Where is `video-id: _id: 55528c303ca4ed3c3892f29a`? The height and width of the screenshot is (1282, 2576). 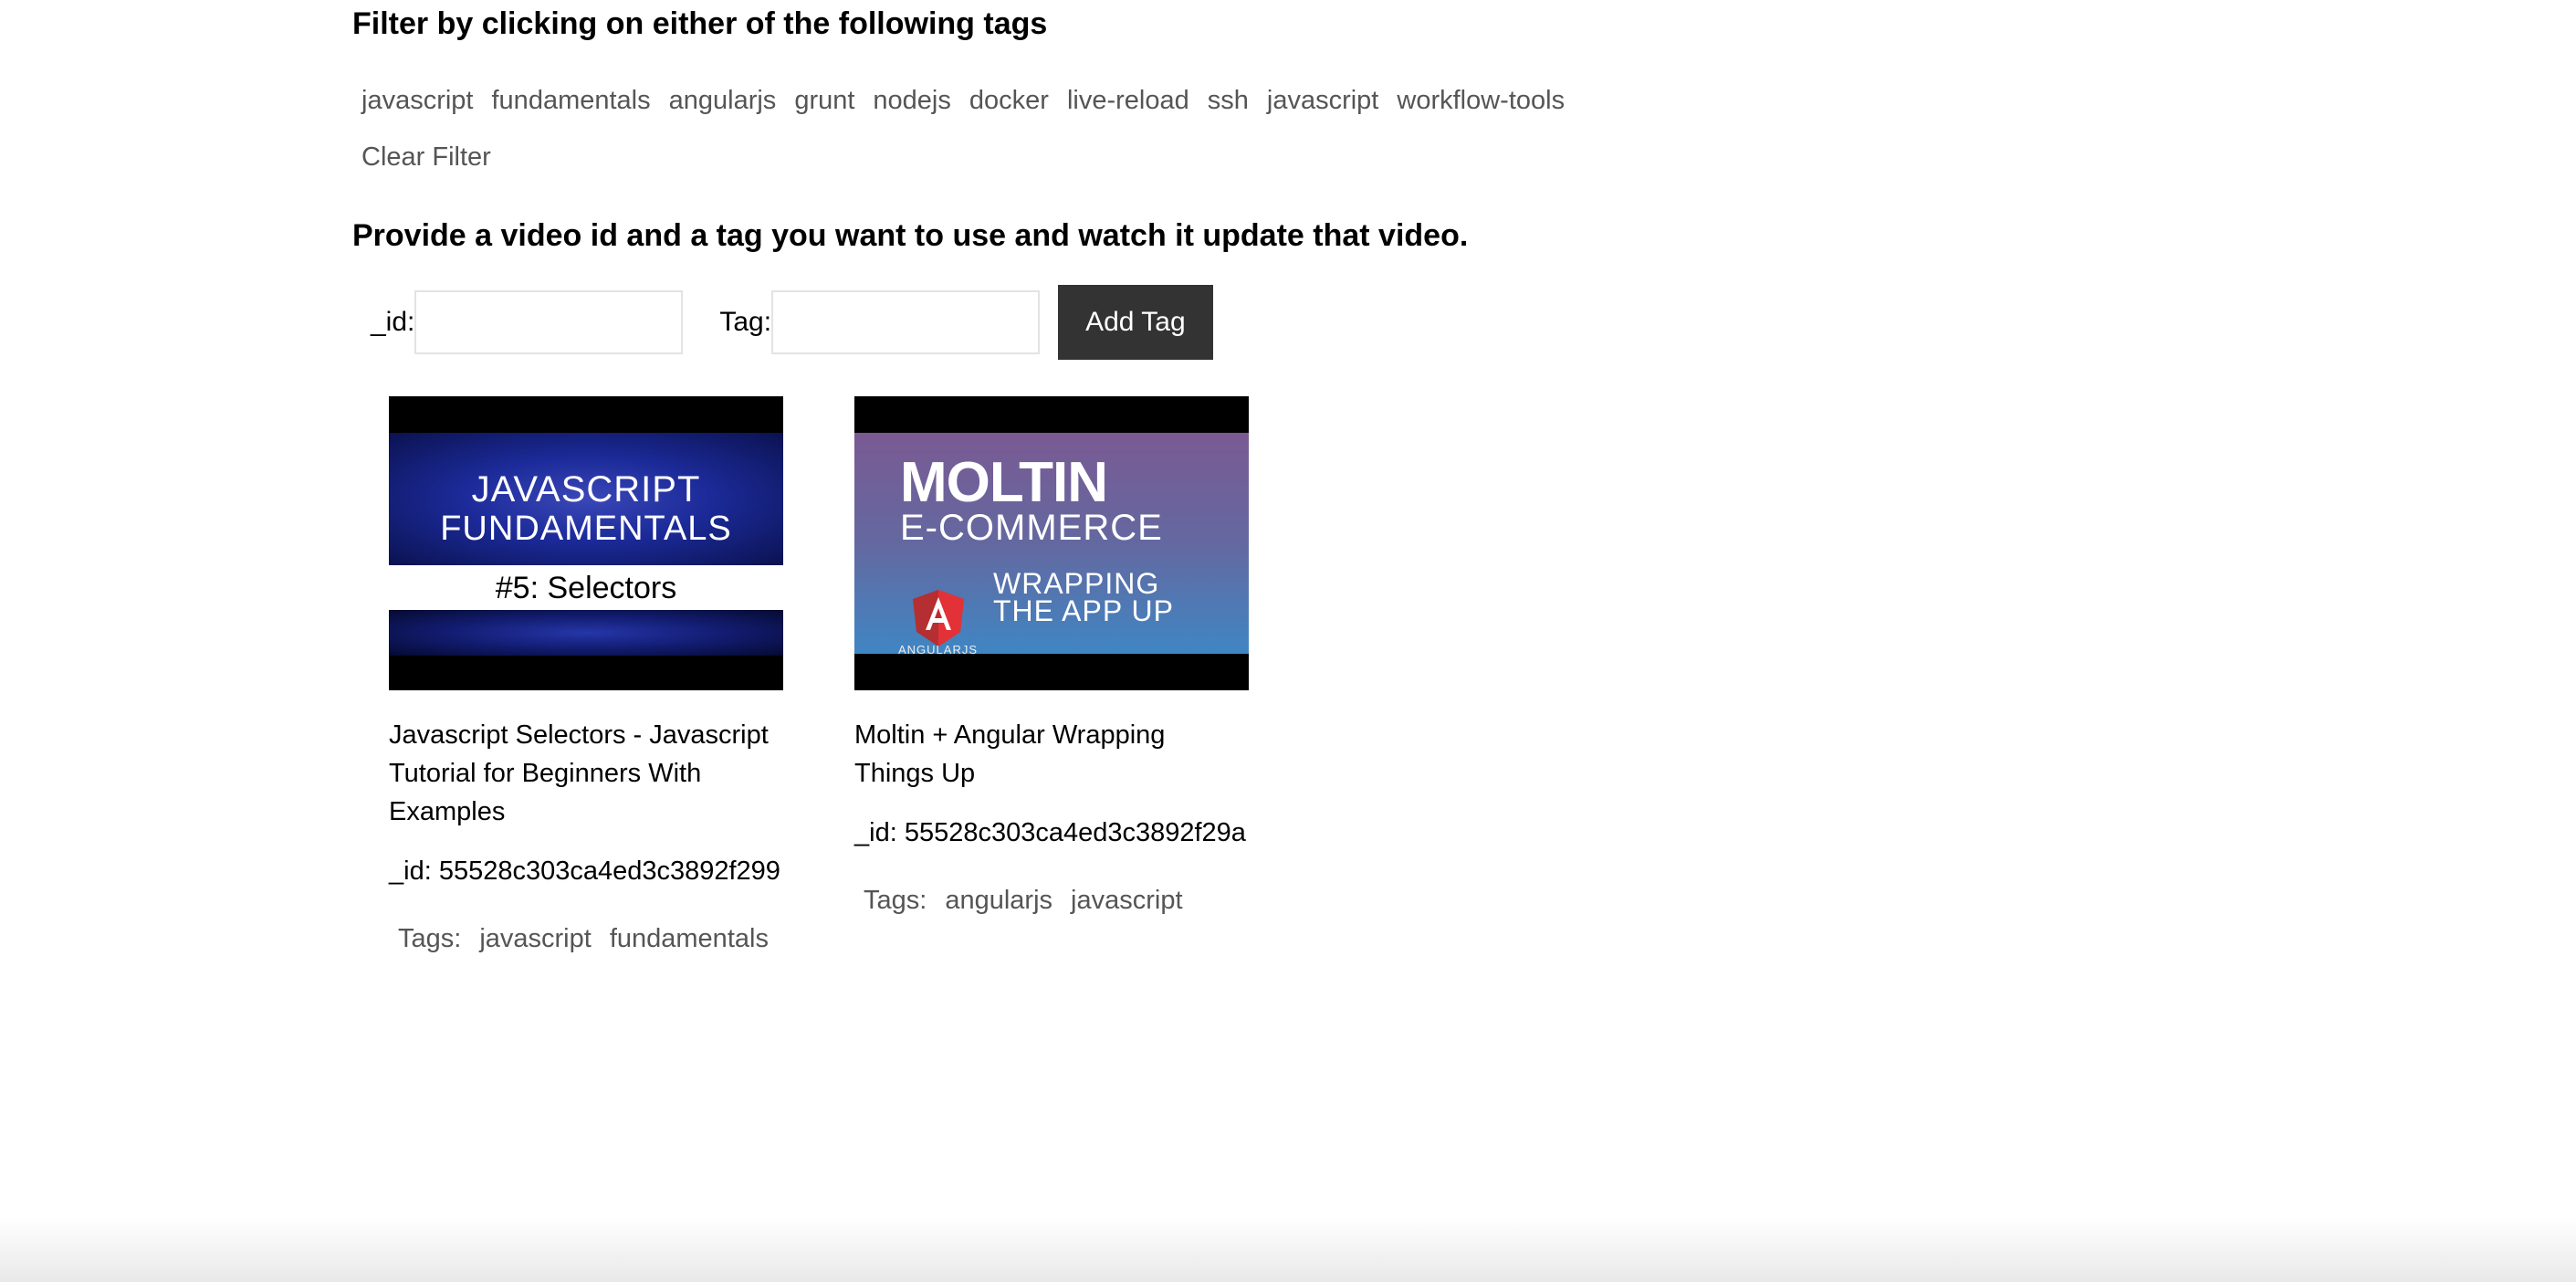
video-id: _id: 55528c303ca4ed3c3892f29a is located at coordinates (1050, 833).